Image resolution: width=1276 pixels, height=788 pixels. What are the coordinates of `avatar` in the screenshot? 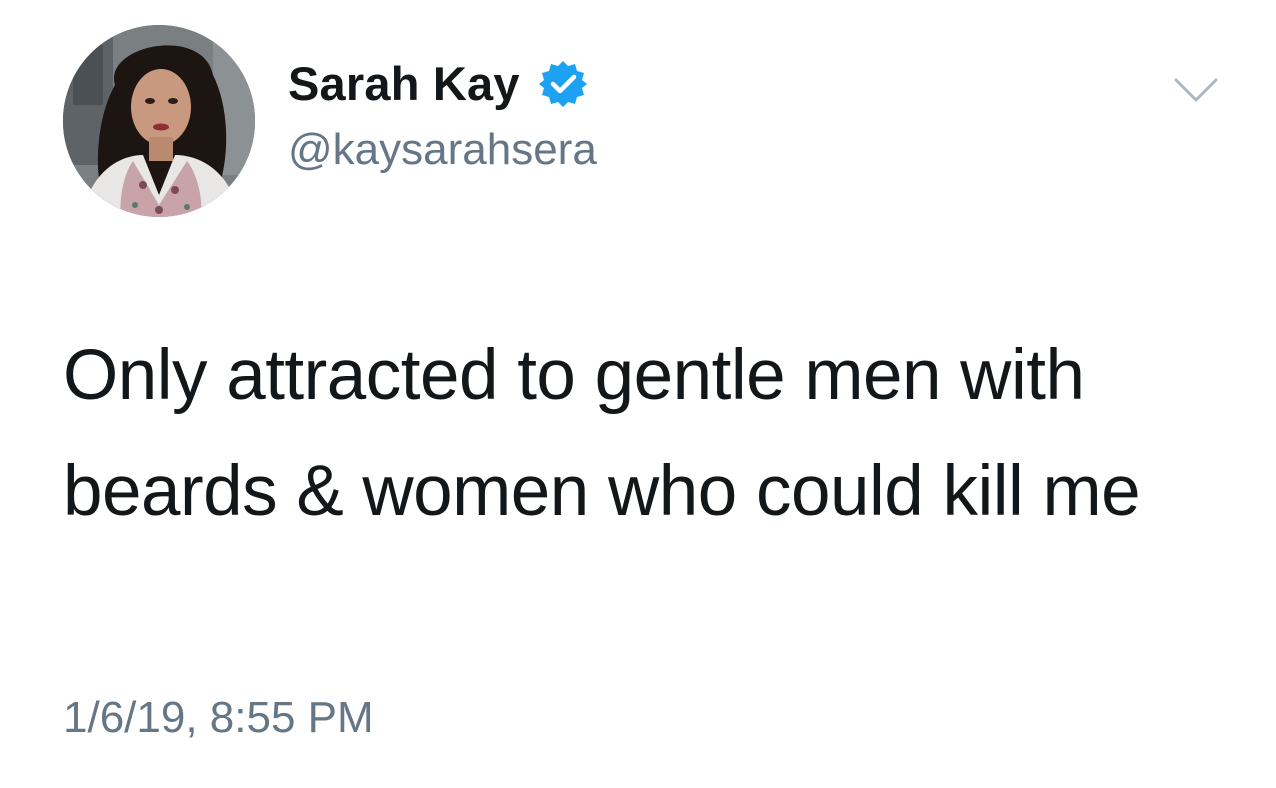 It's located at (159, 121).